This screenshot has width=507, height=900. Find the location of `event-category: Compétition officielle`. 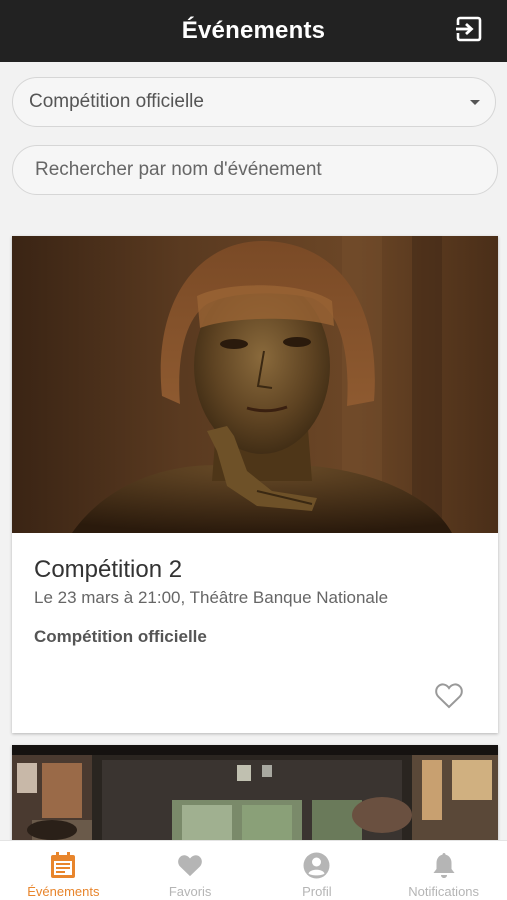

event-category: Compétition officielle is located at coordinates (120, 636).